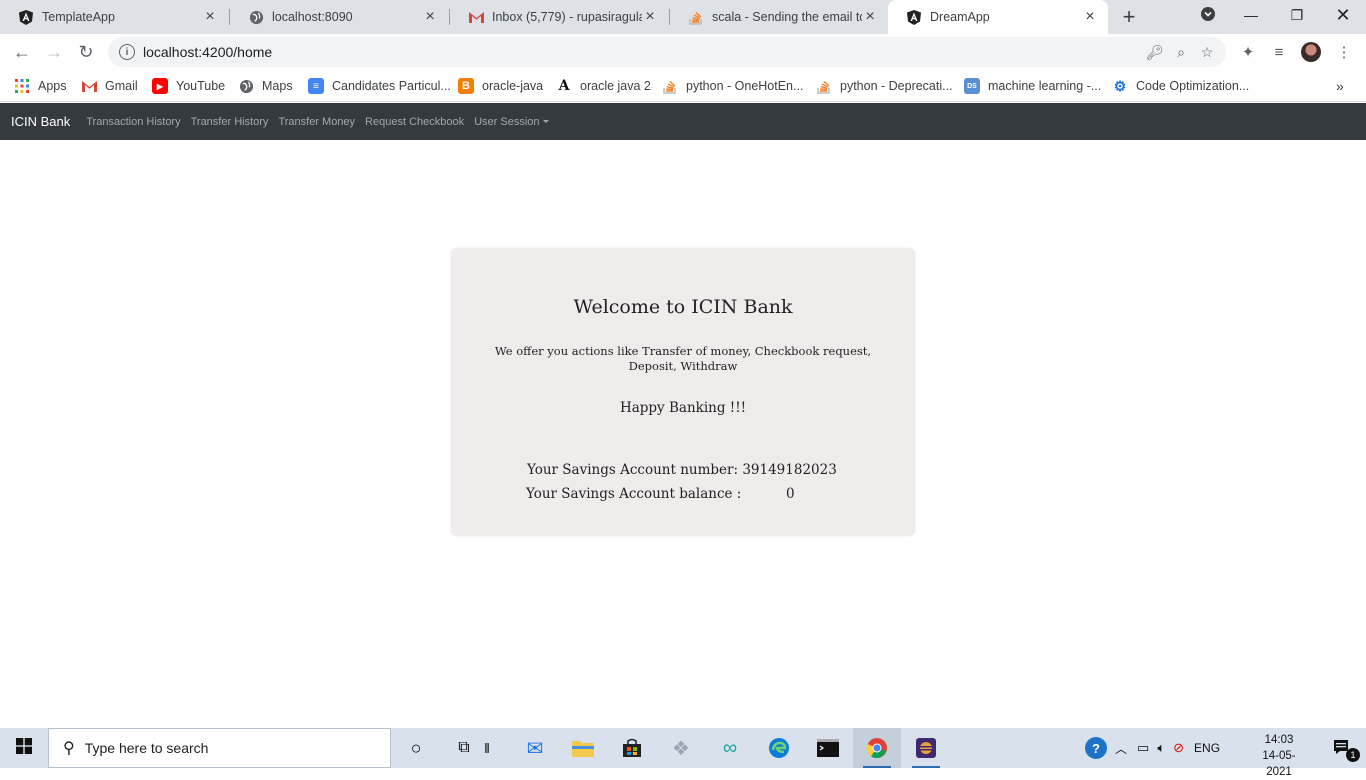  I want to click on back-button: ←, so click(22, 52).